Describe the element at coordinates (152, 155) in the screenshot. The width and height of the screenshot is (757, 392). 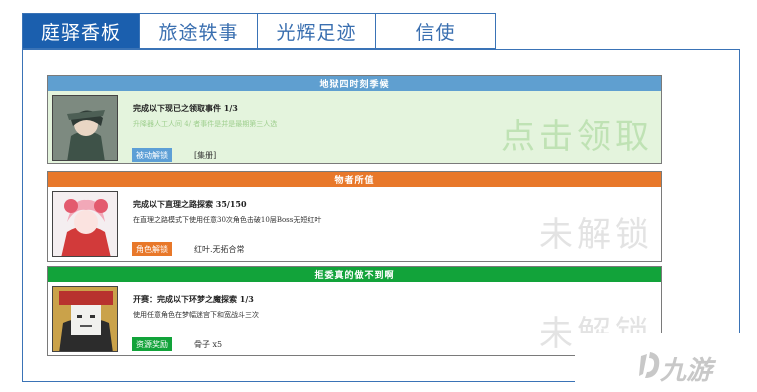
I see `unlock-button: 被动解锁` at that location.